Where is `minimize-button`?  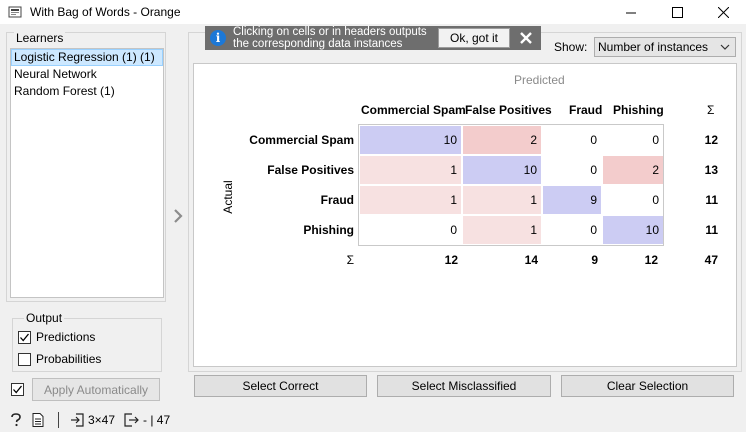
minimize-button is located at coordinates (631, 12).